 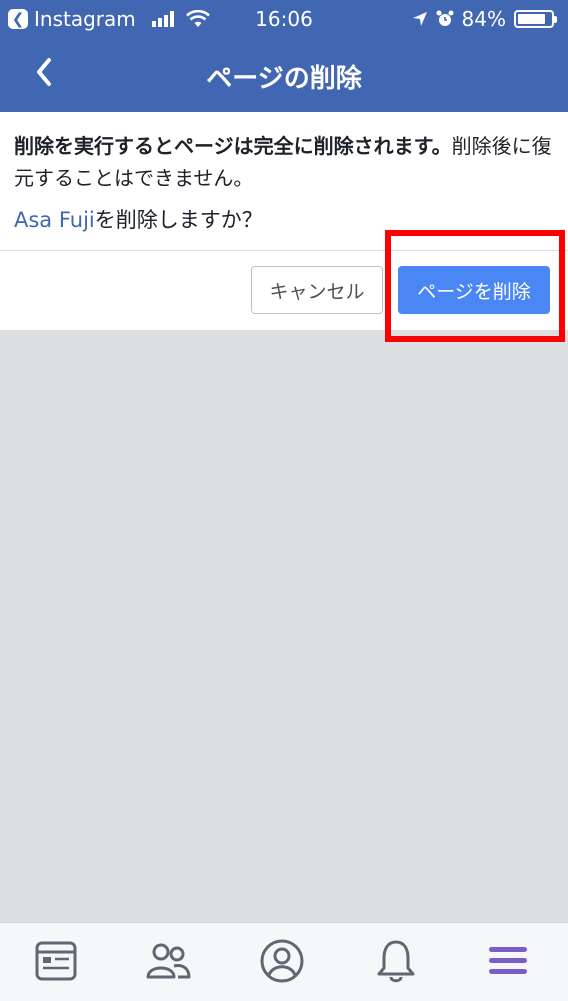 I want to click on navigation-bar: ページの削除, so click(x=284, y=75).